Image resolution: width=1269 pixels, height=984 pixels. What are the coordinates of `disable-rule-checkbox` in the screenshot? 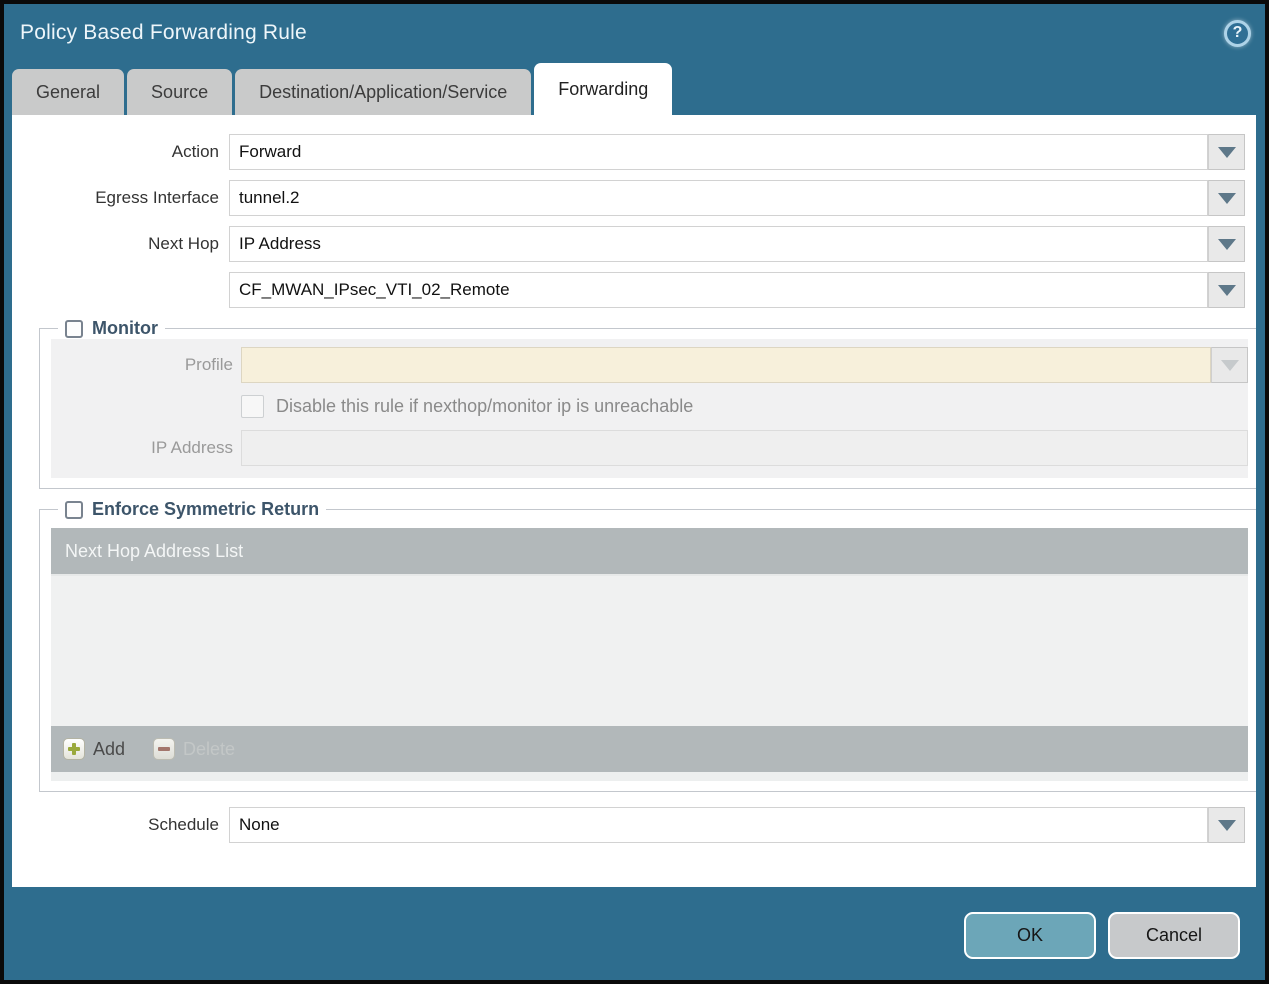 It's located at (252, 406).